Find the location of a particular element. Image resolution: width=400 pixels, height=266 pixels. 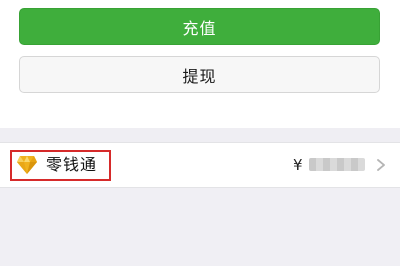

lingqiantong-label: 零钱通 is located at coordinates (72, 164).